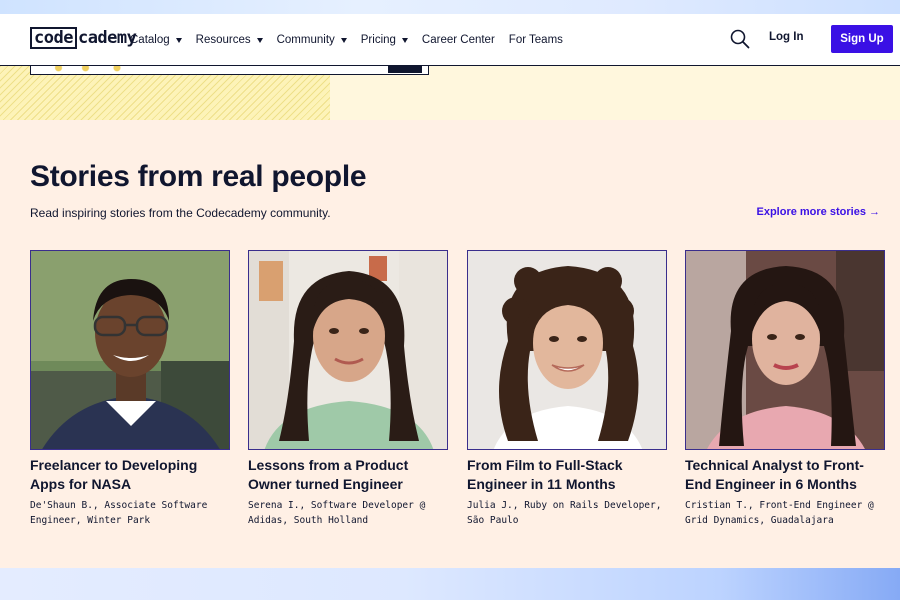 The height and width of the screenshot is (600, 900). Describe the element at coordinates (819, 212) in the screenshot. I see `explore-more-stories-link: Explore more stories →` at that location.